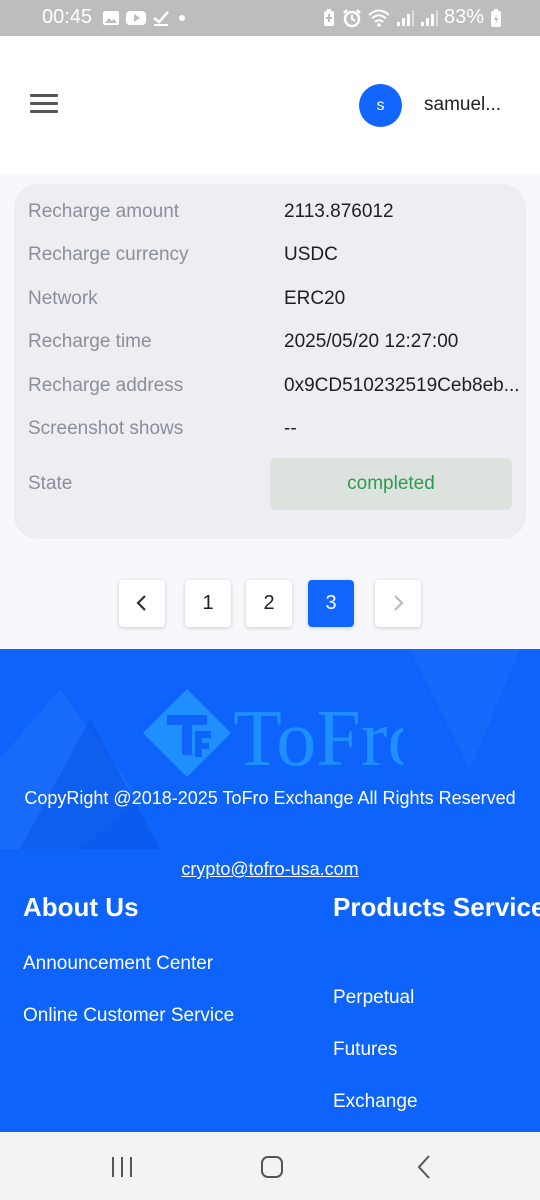  What do you see at coordinates (352, 17) in the screenshot?
I see `alarm-icon` at bounding box center [352, 17].